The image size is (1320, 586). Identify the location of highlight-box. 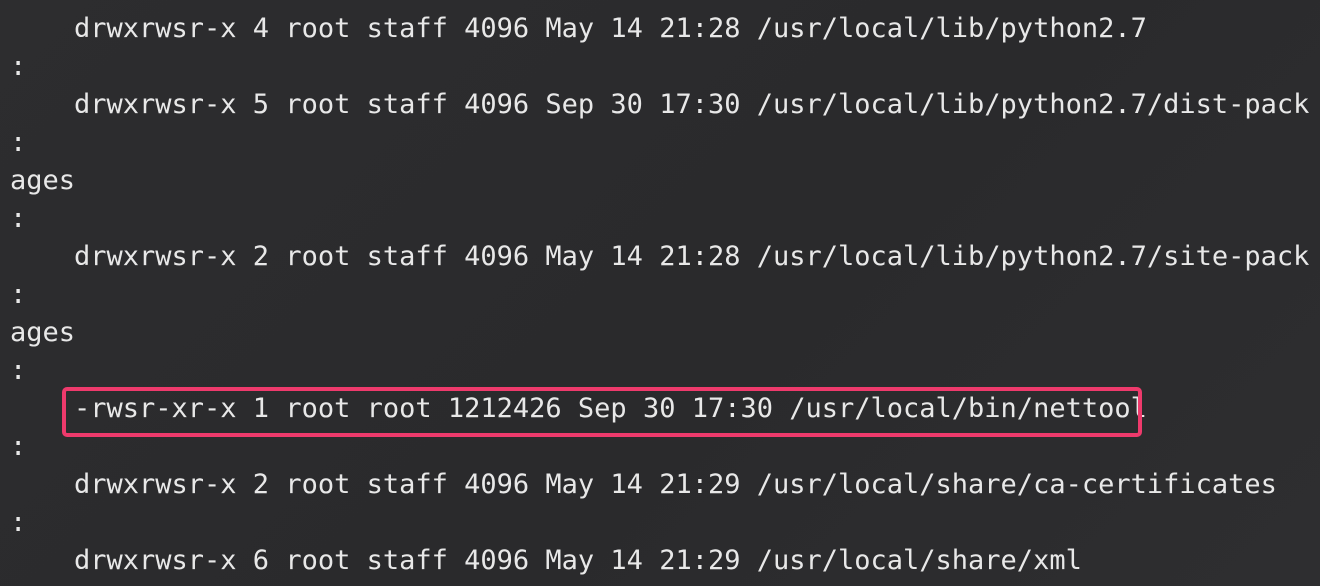
(602, 412).